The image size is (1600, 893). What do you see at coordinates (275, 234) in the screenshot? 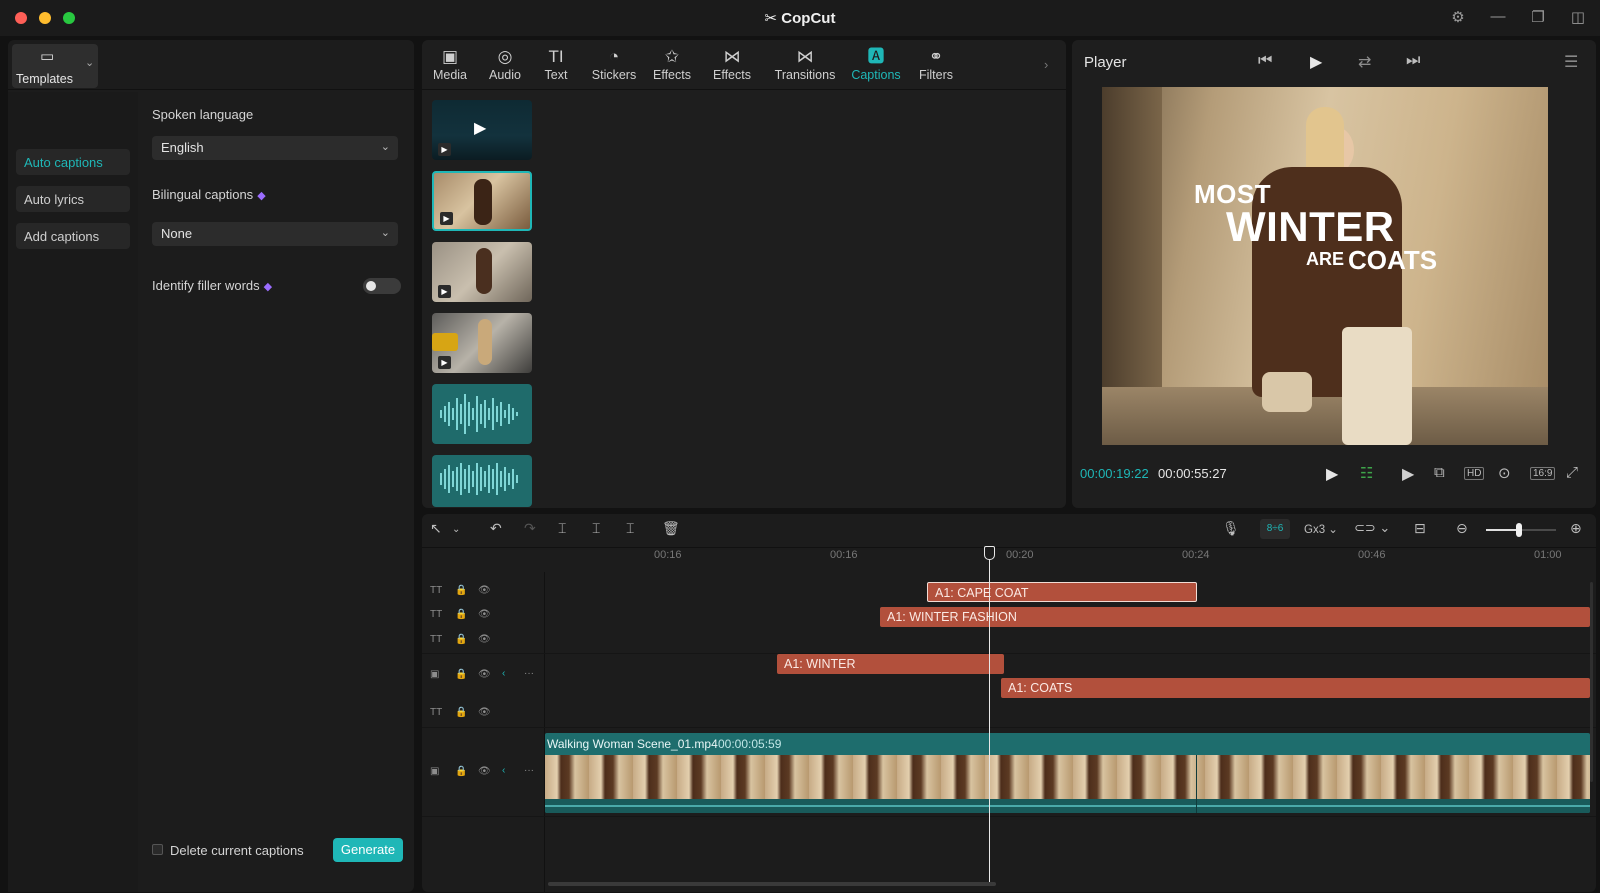
I see `bilingual-captions-select: None ⌄` at bounding box center [275, 234].